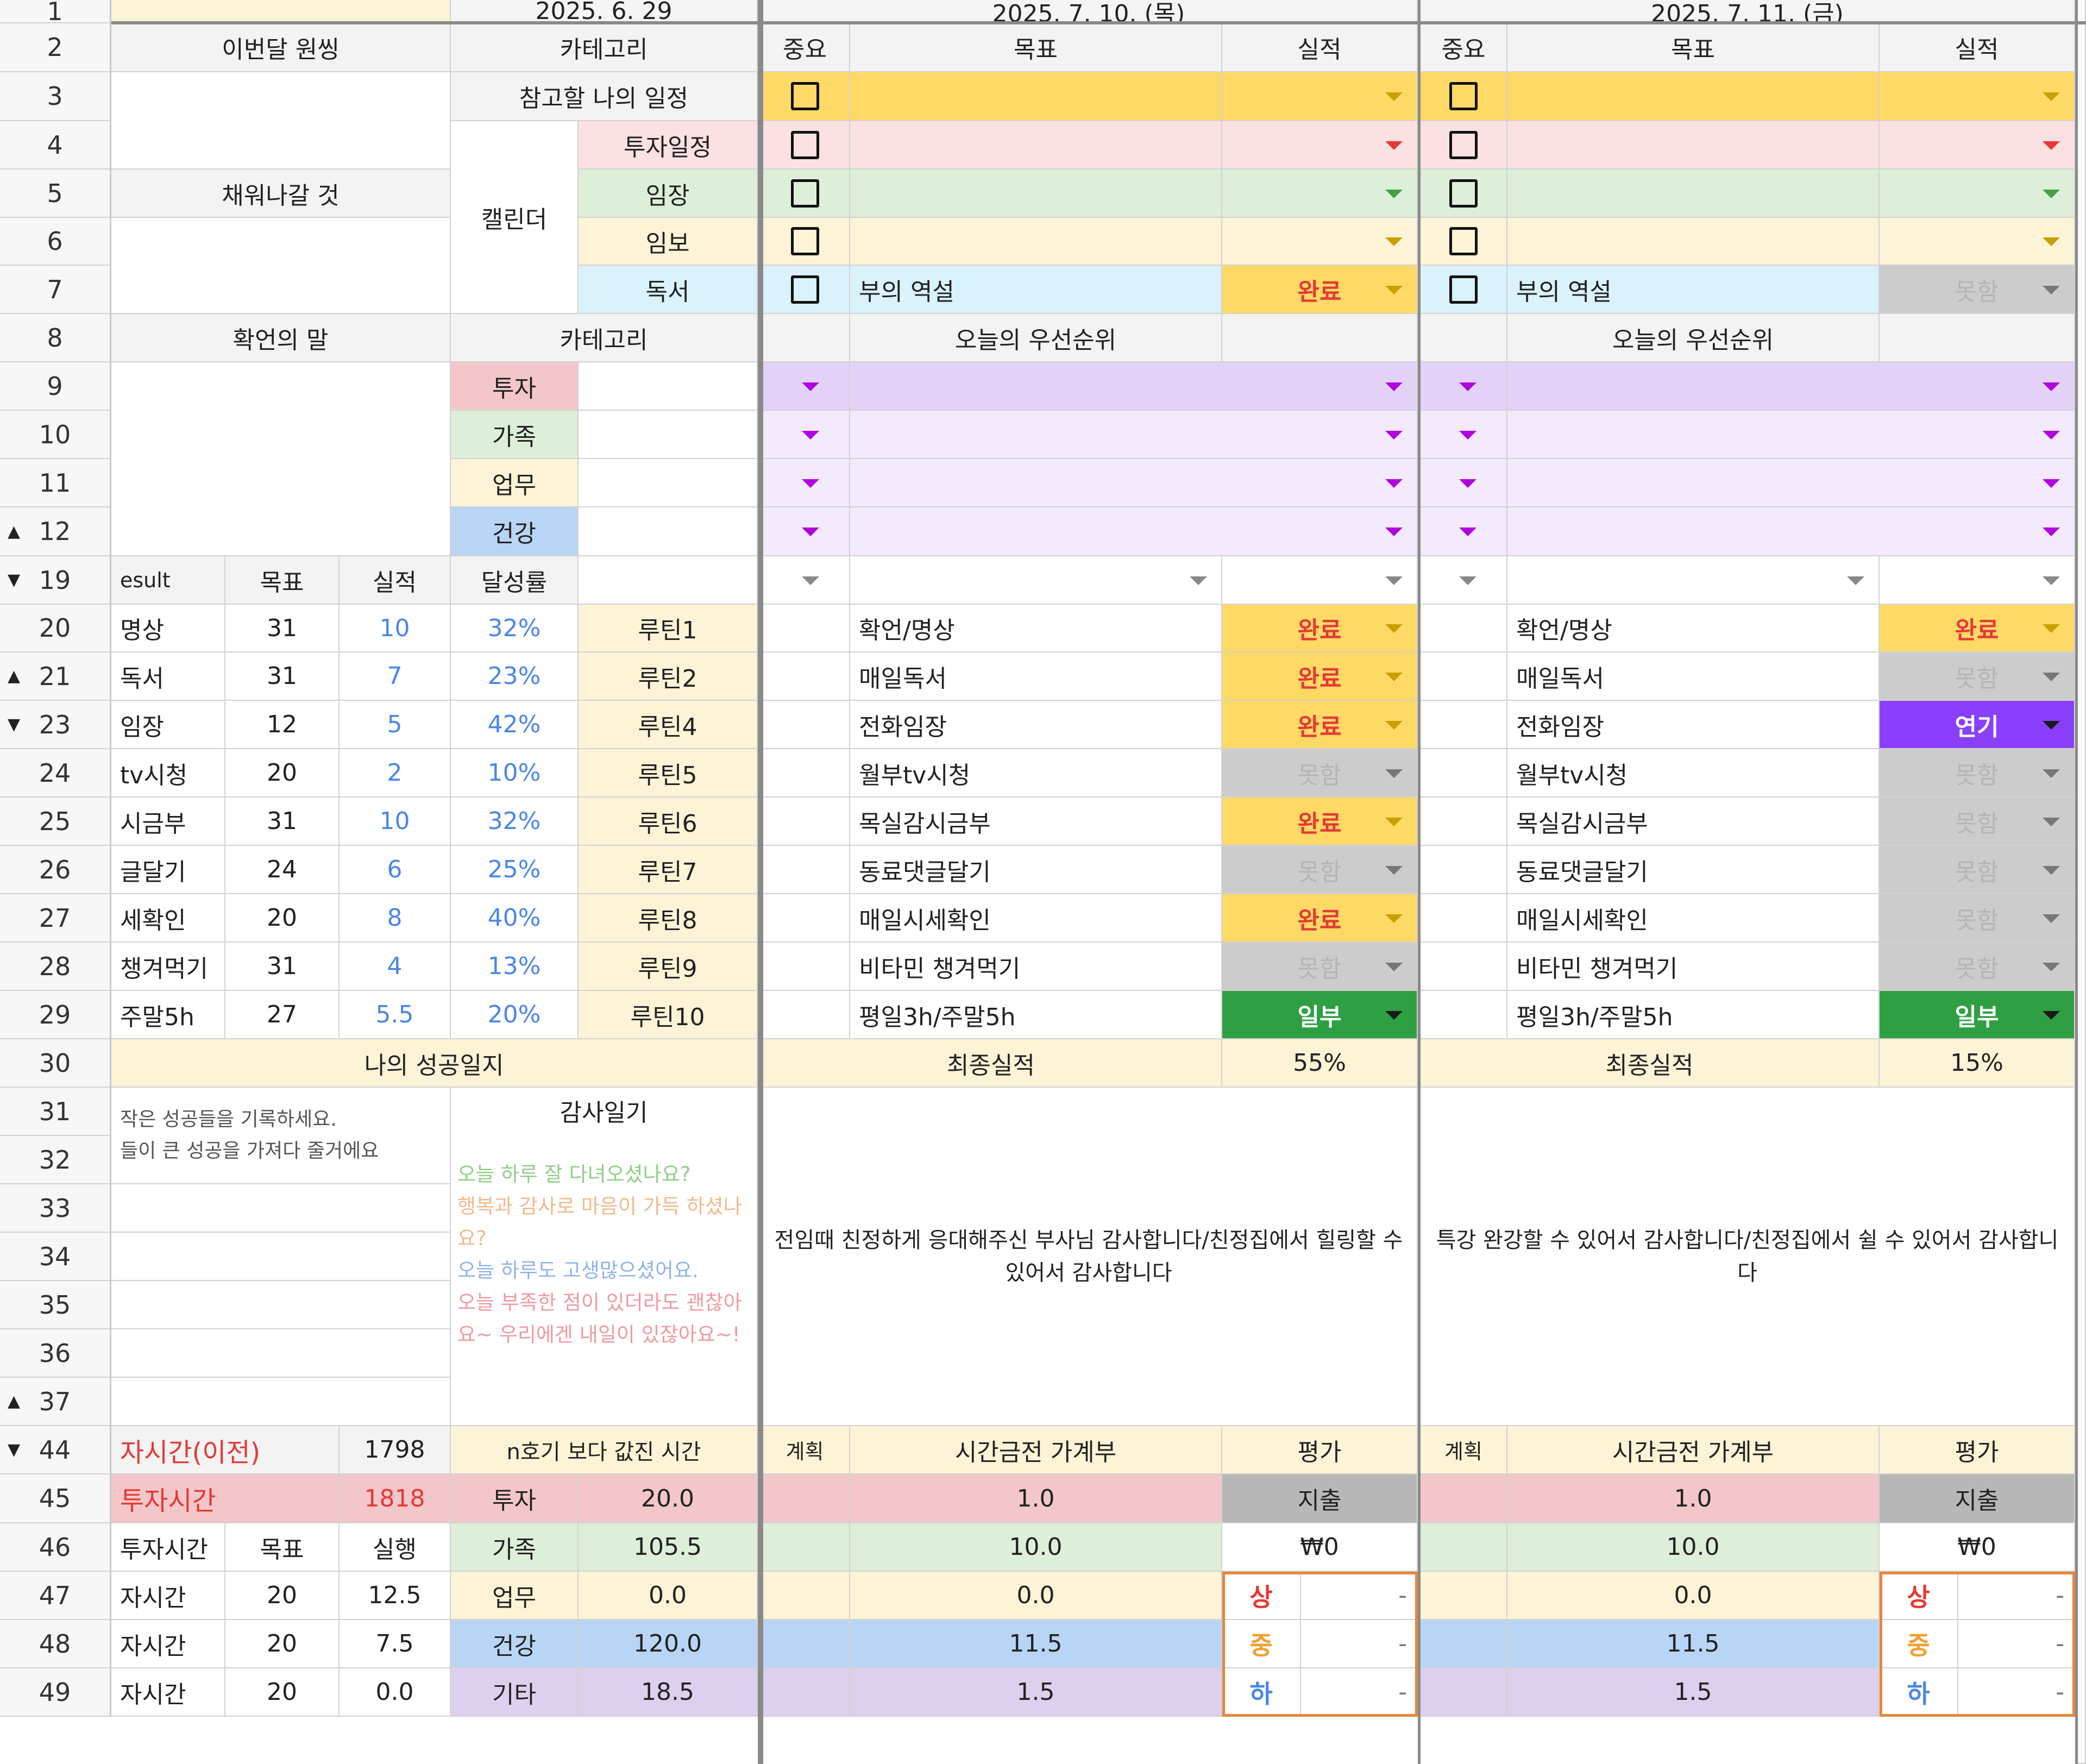  What do you see at coordinates (515, 870) in the screenshot?
I see `routine-rate: 25%` at bounding box center [515, 870].